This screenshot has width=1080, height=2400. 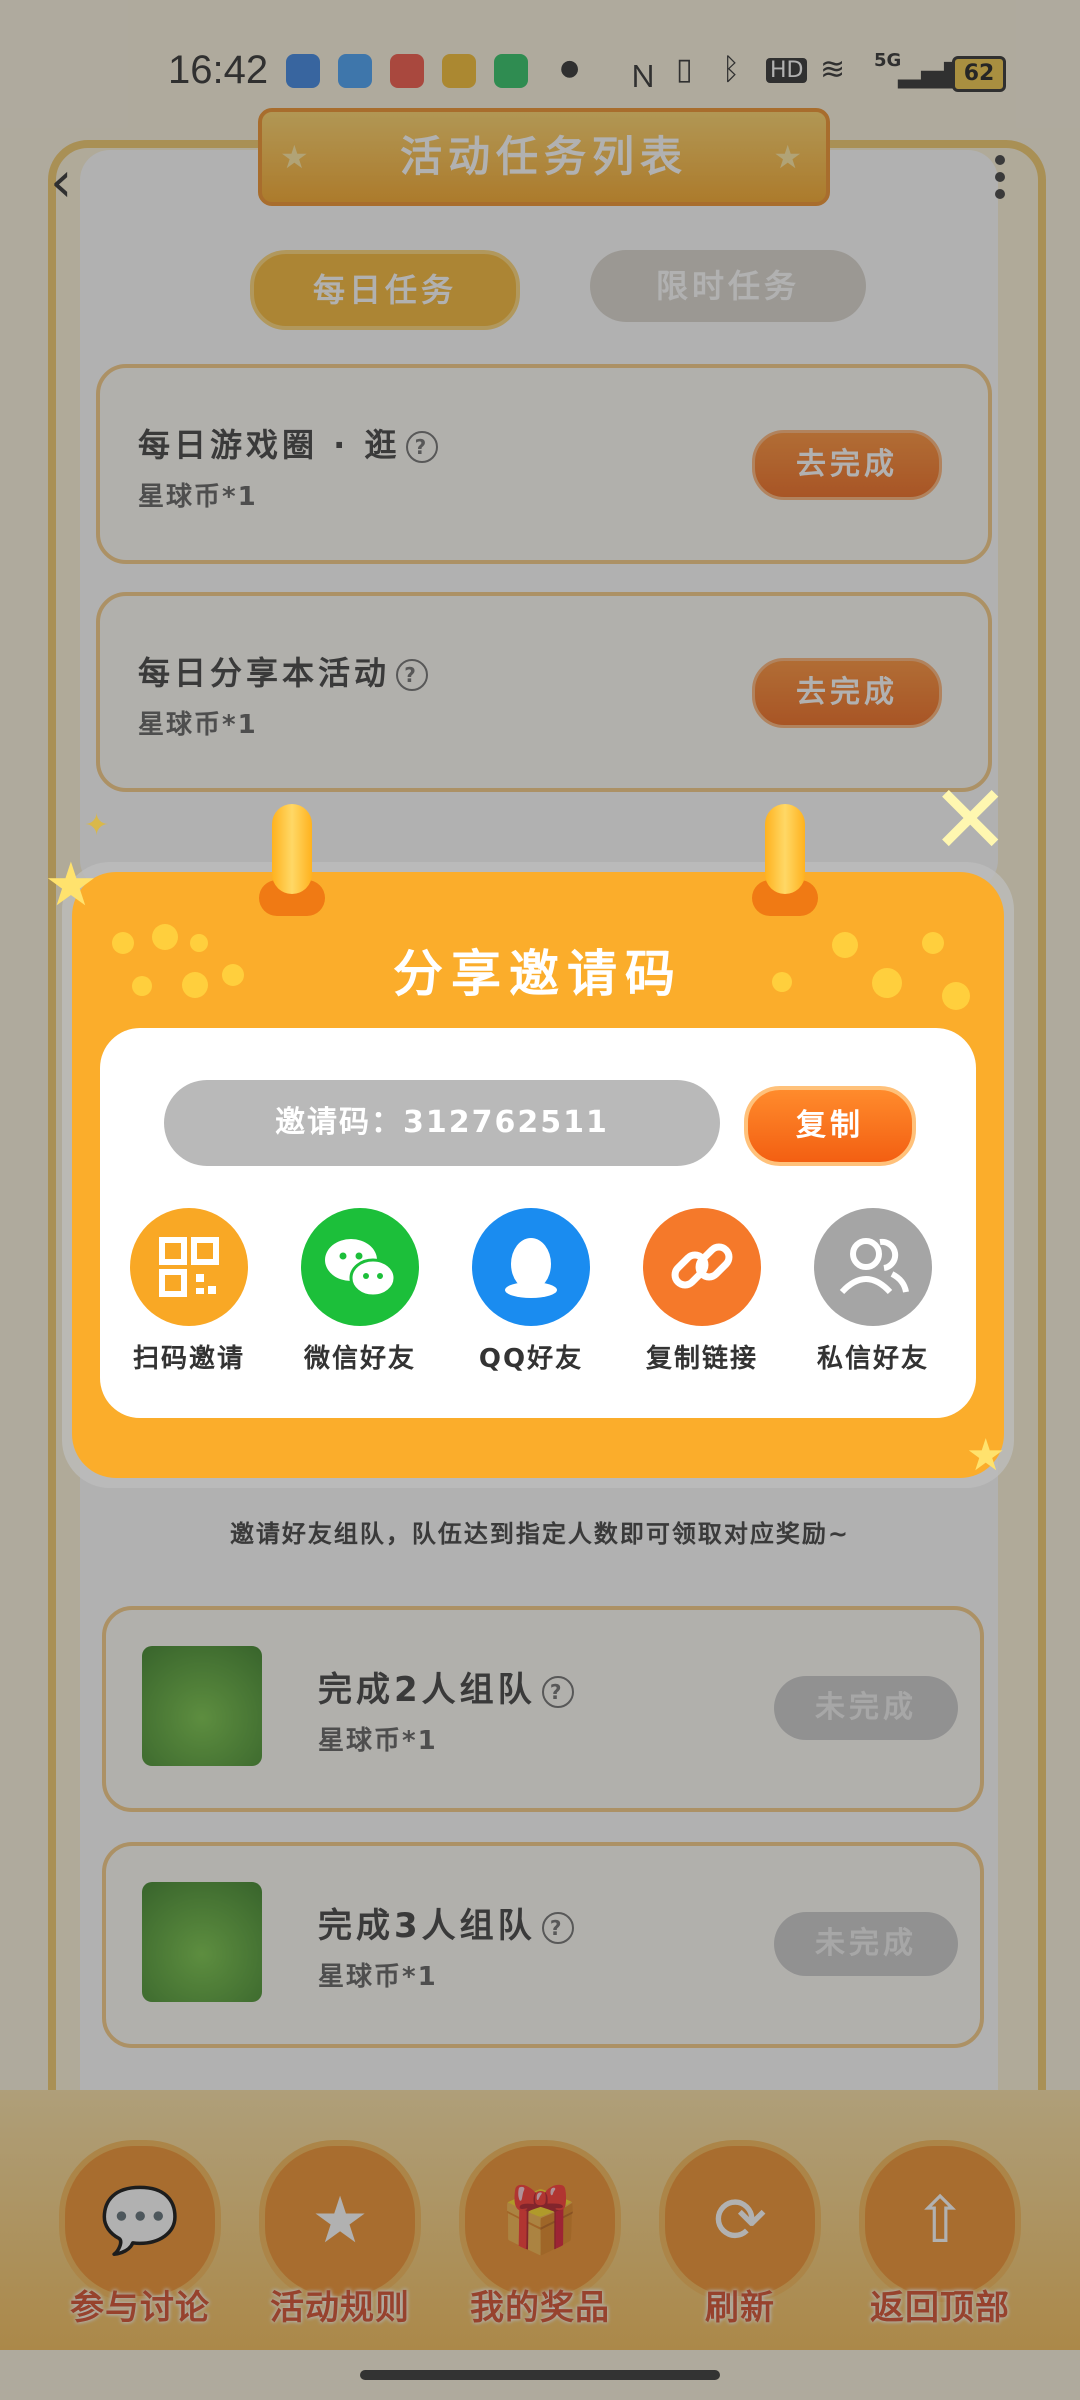 What do you see at coordinates (540, 2375) in the screenshot?
I see `home-indicator` at bounding box center [540, 2375].